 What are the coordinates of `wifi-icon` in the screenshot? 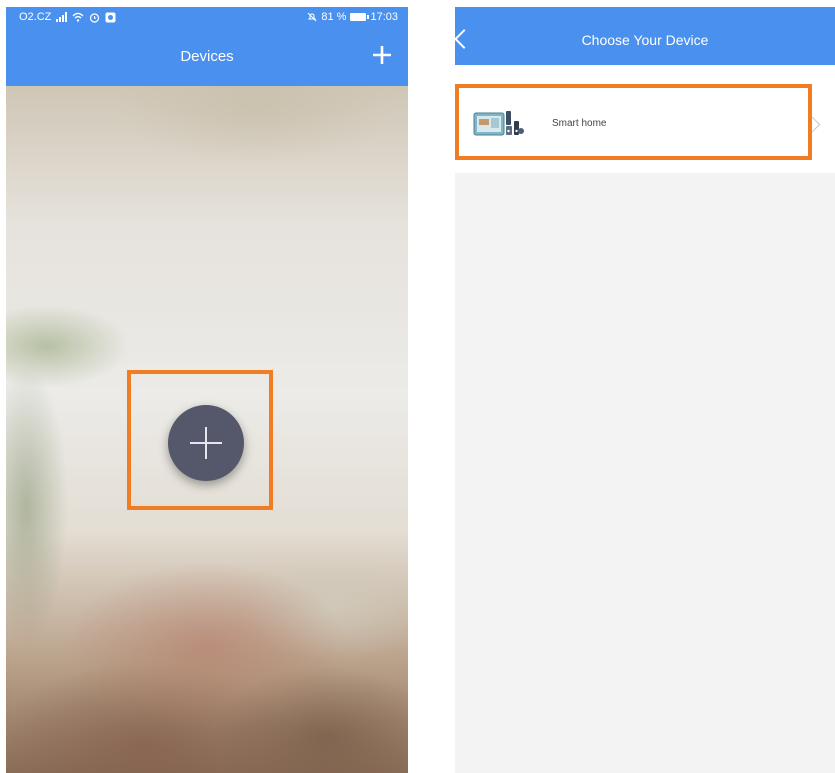 It's located at (78, 17).